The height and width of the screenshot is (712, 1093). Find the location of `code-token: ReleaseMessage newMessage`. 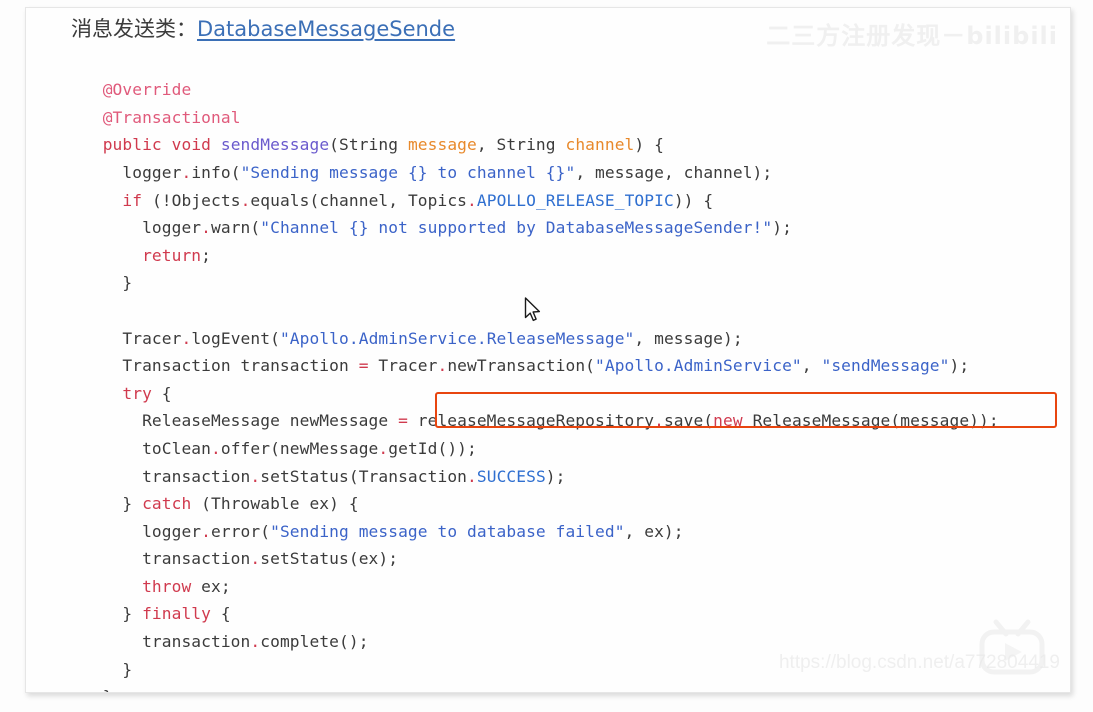

code-token: ReleaseMessage newMessage is located at coordinates (241, 421).